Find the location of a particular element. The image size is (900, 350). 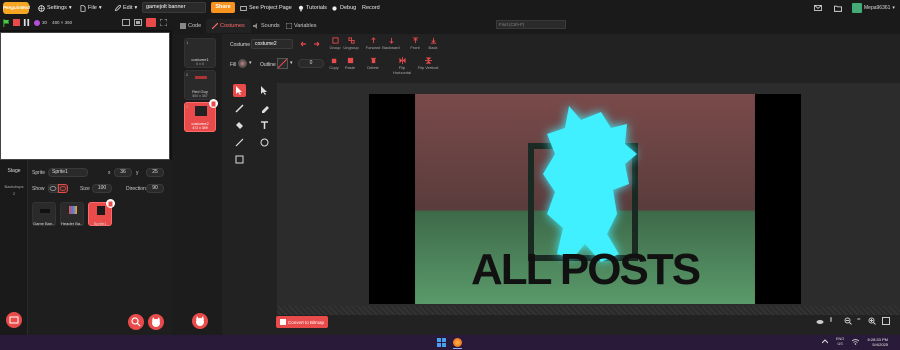

edit-menu: Edit ▾ is located at coordinates (125, 8).